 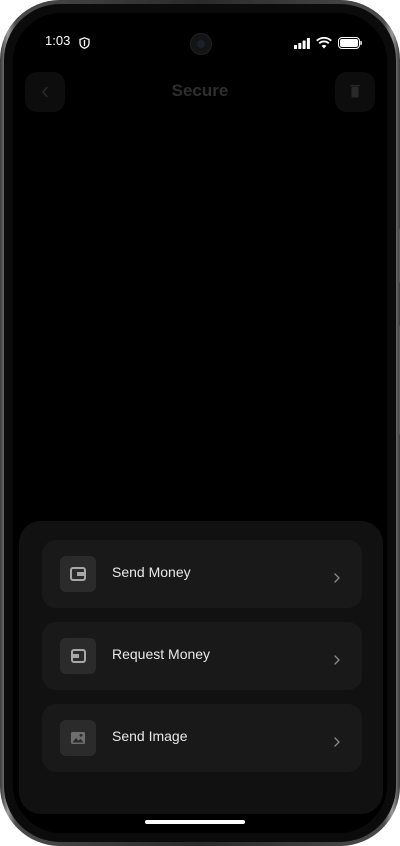 I want to click on request-icon, so click(x=78, y=656).